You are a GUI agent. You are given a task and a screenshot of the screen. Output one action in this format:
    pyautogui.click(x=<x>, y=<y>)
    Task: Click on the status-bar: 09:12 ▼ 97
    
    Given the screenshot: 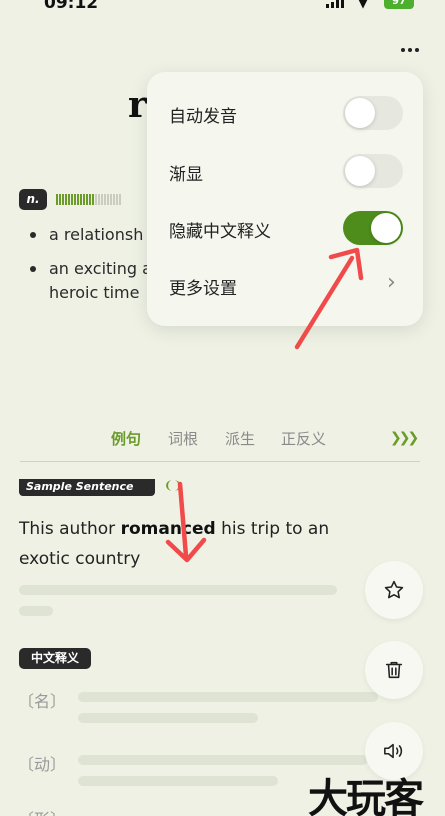 What is the action you would take?
    pyautogui.click(x=222, y=7)
    